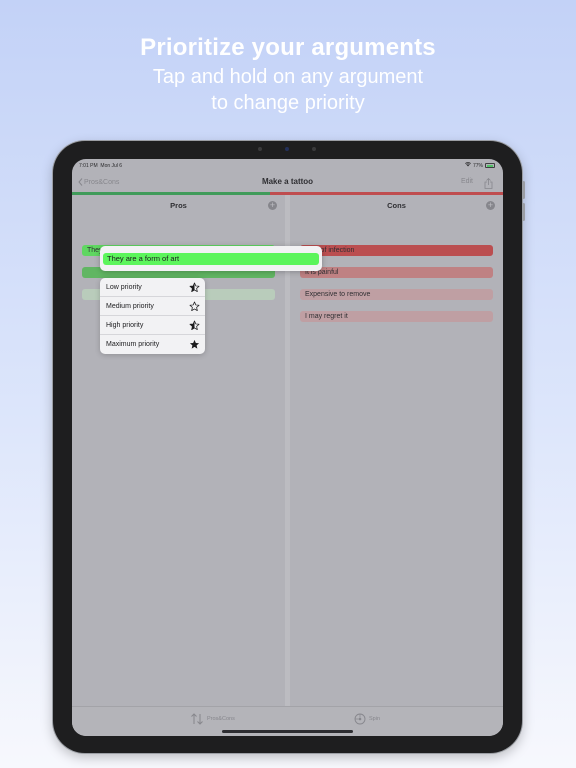 Image resolution: width=576 pixels, height=768 pixels. I want to click on menu-item-medium-priority: Medium priority, so click(152, 306).